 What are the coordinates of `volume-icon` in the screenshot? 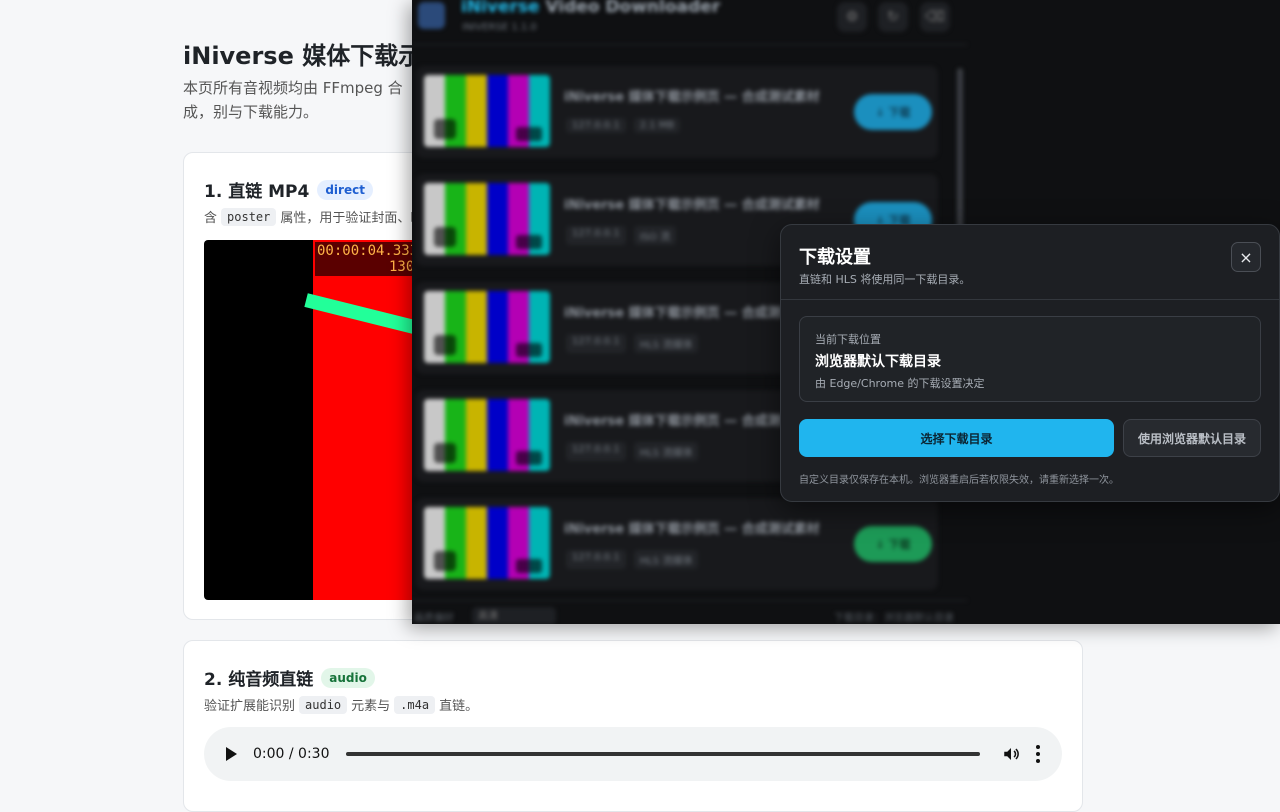 It's located at (1011, 754).